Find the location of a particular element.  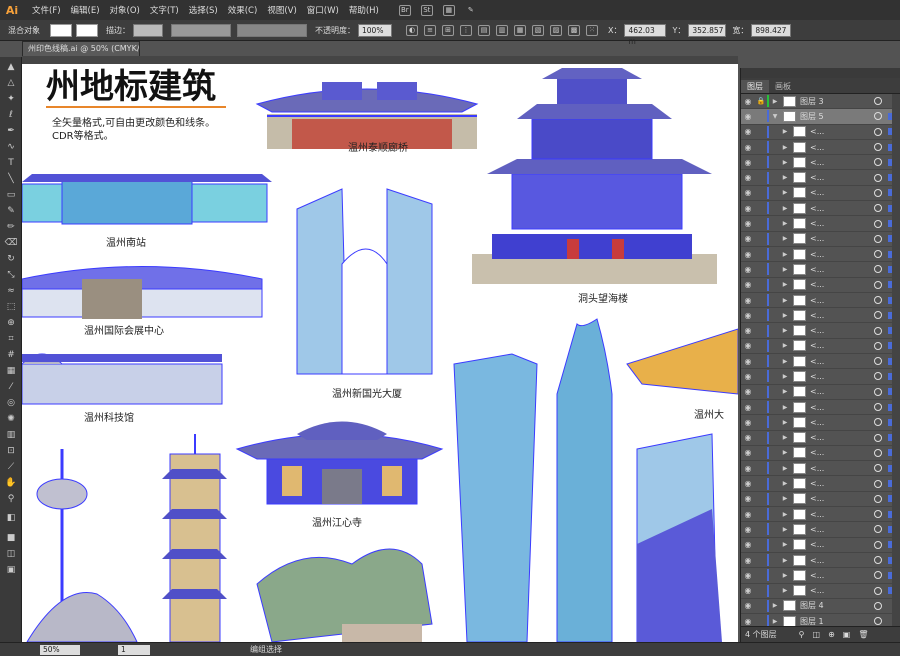

tab-artboards: 画板 is located at coordinates (783, 86).